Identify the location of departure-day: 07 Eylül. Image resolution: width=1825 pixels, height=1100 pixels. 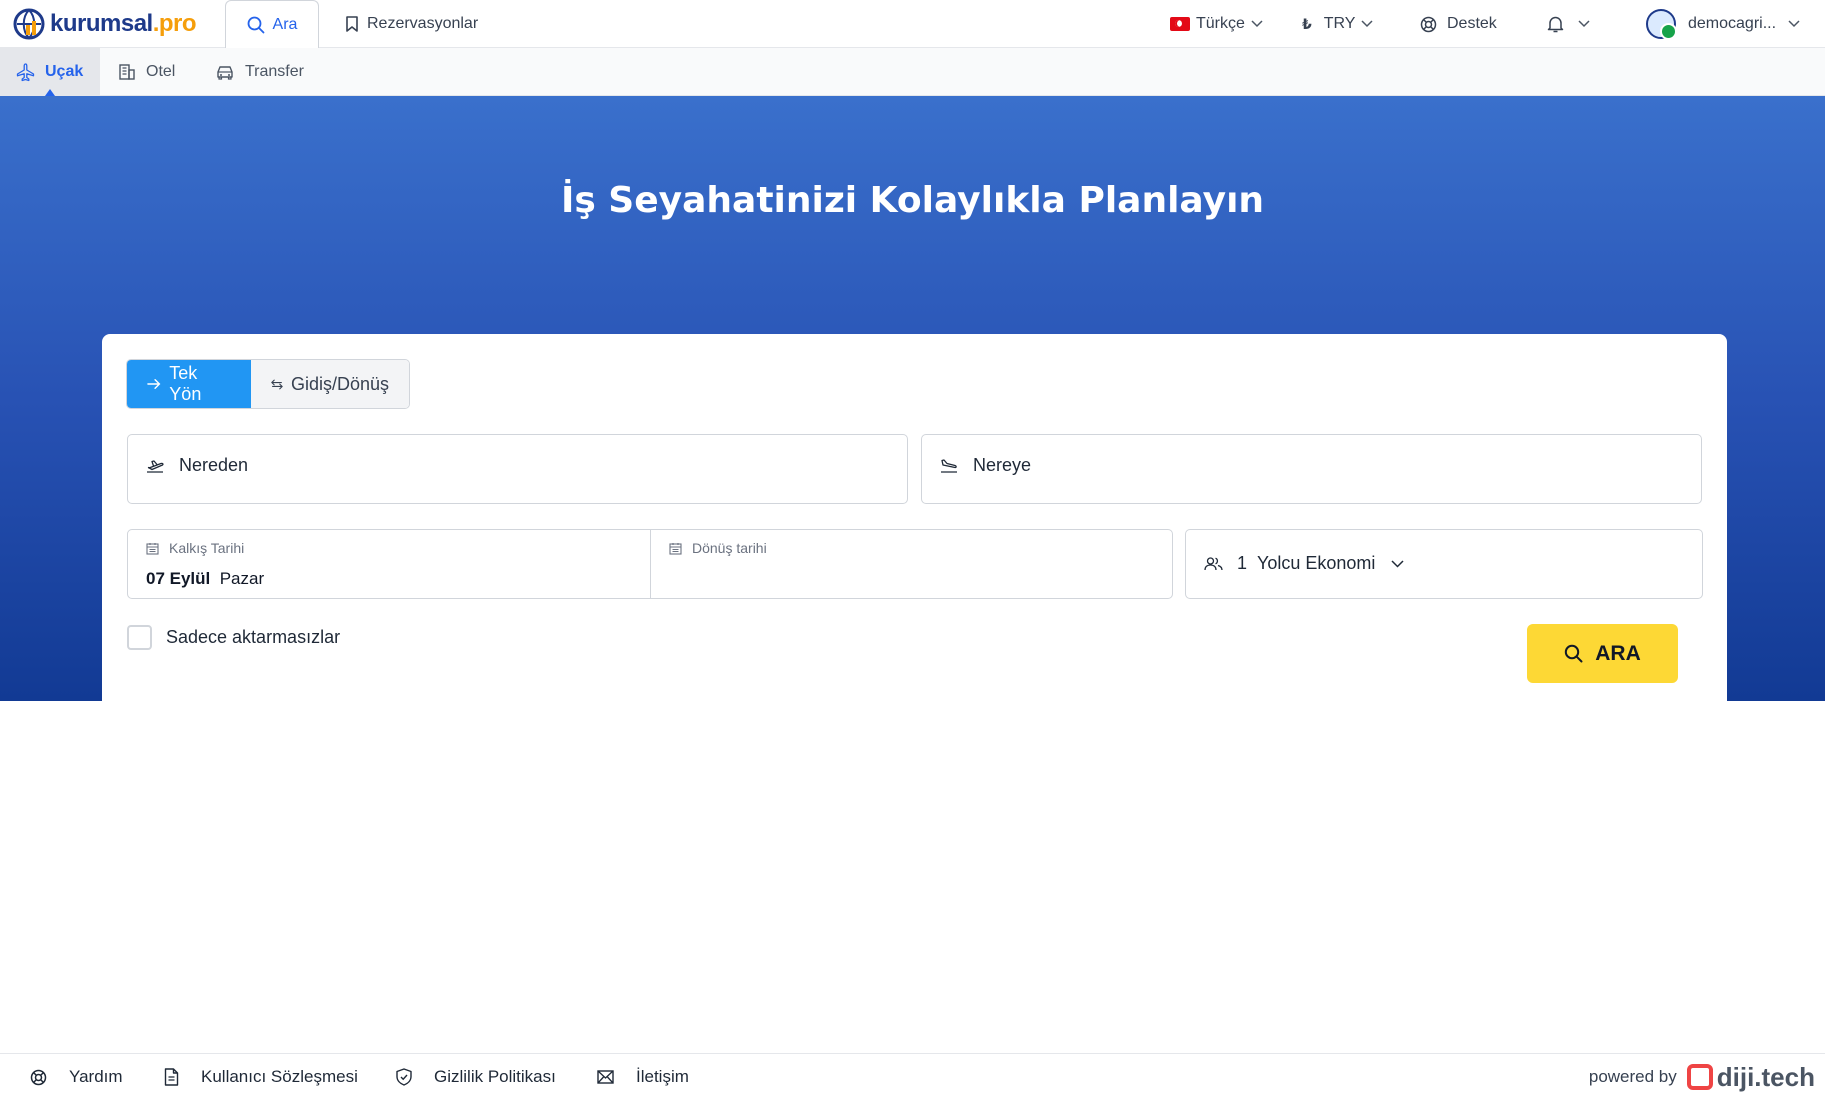
(178, 578).